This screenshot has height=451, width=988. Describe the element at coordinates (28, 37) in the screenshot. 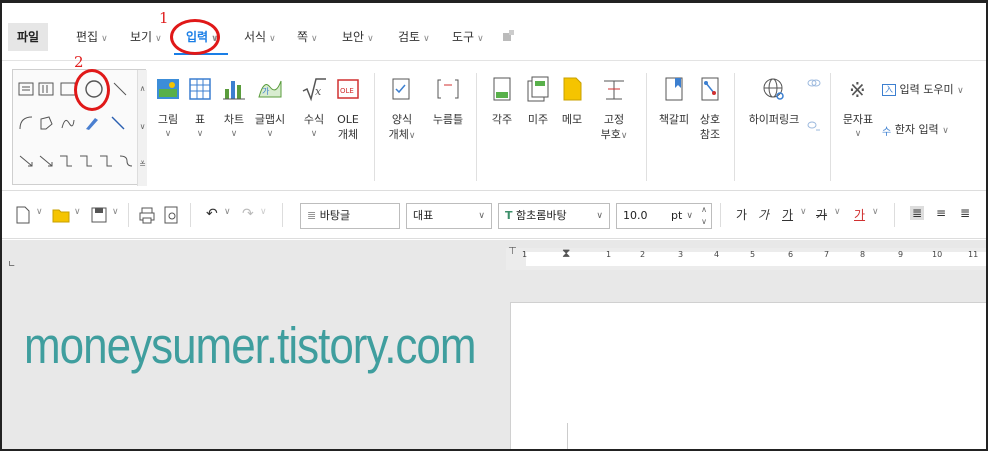

I see `menu-file: 파일` at that location.